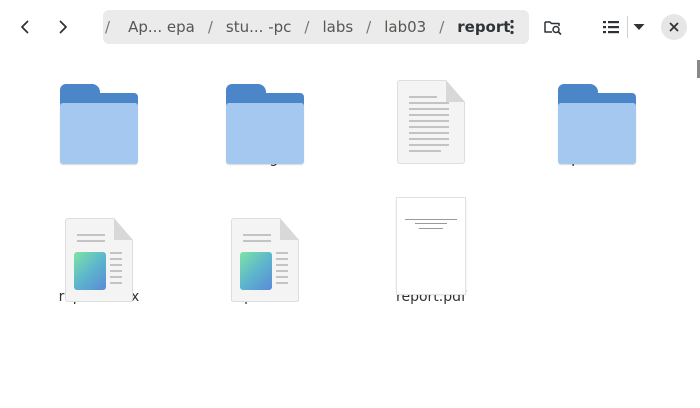  I want to click on view-options-button, so click(639, 27).